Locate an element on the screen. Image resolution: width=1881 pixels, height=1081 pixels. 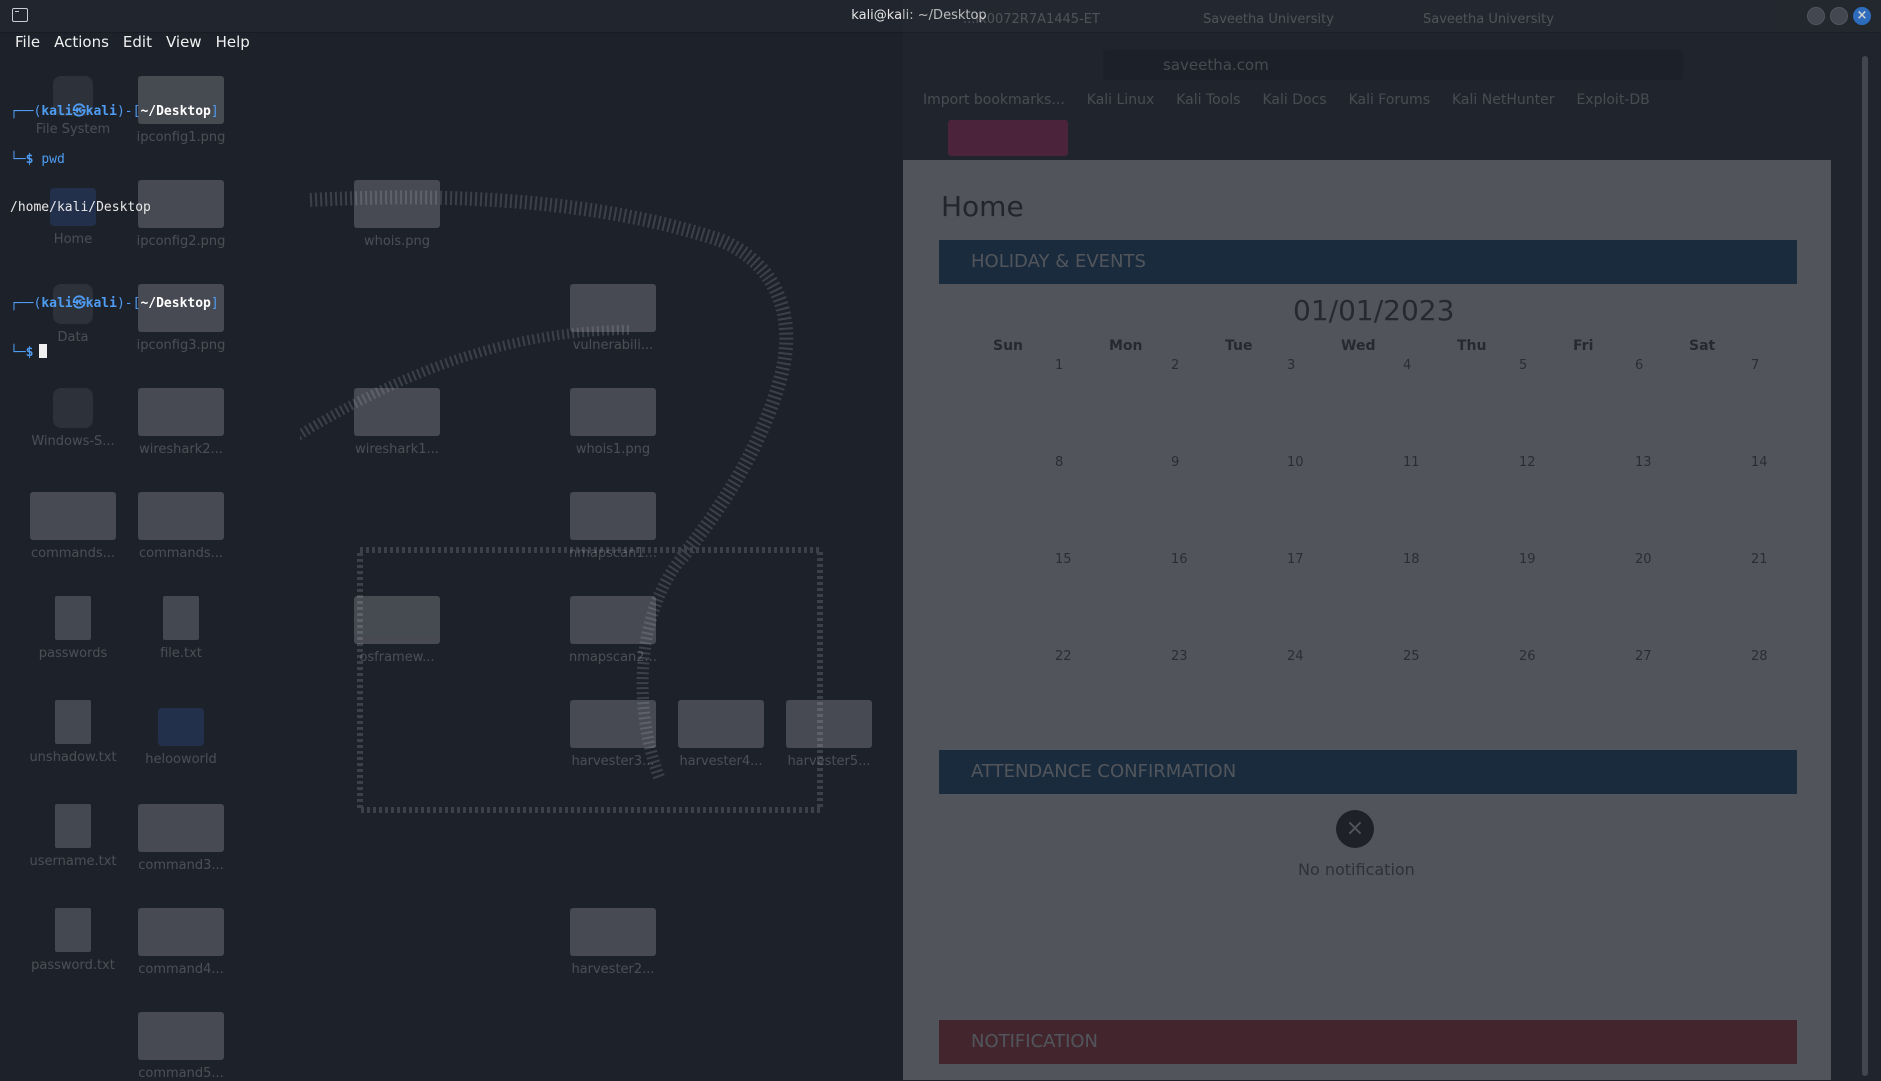
calendar-day-cell: 24 is located at coordinates (1295, 656).